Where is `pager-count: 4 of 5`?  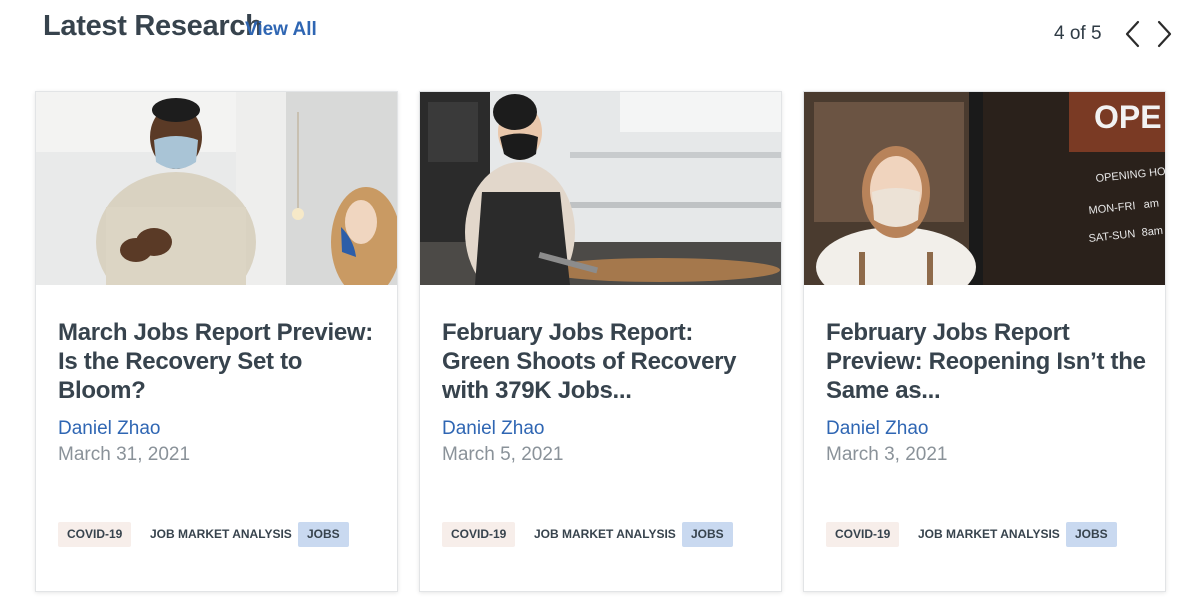 pager-count: 4 of 5 is located at coordinates (1078, 33).